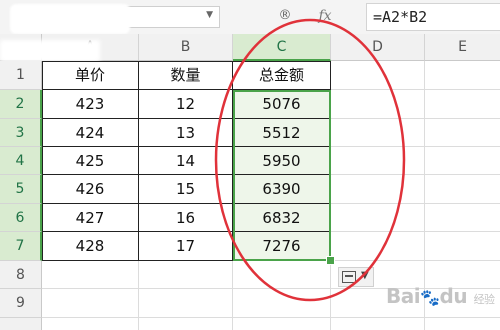 The width and height of the screenshot is (500, 330). I want to click on cell-c10, so click(282, 324).